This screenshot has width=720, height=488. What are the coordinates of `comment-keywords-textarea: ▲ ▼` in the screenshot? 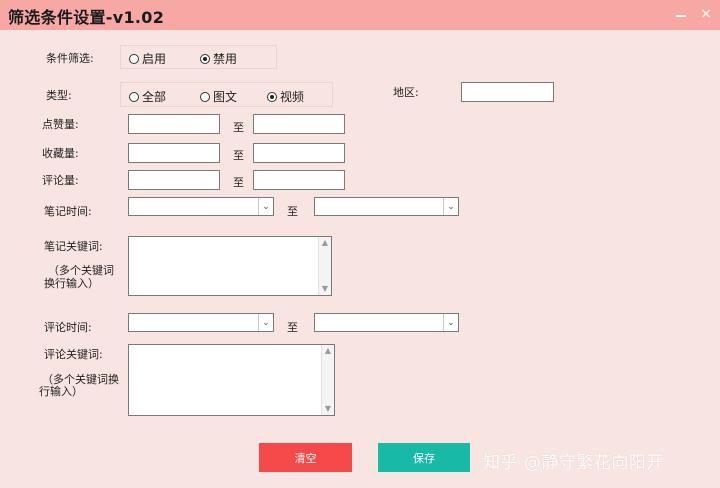 It's located at (231, 380).